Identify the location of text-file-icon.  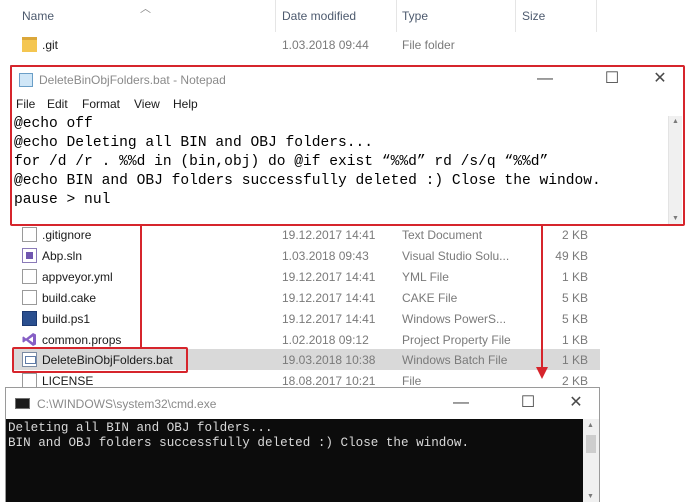
(29, 234).